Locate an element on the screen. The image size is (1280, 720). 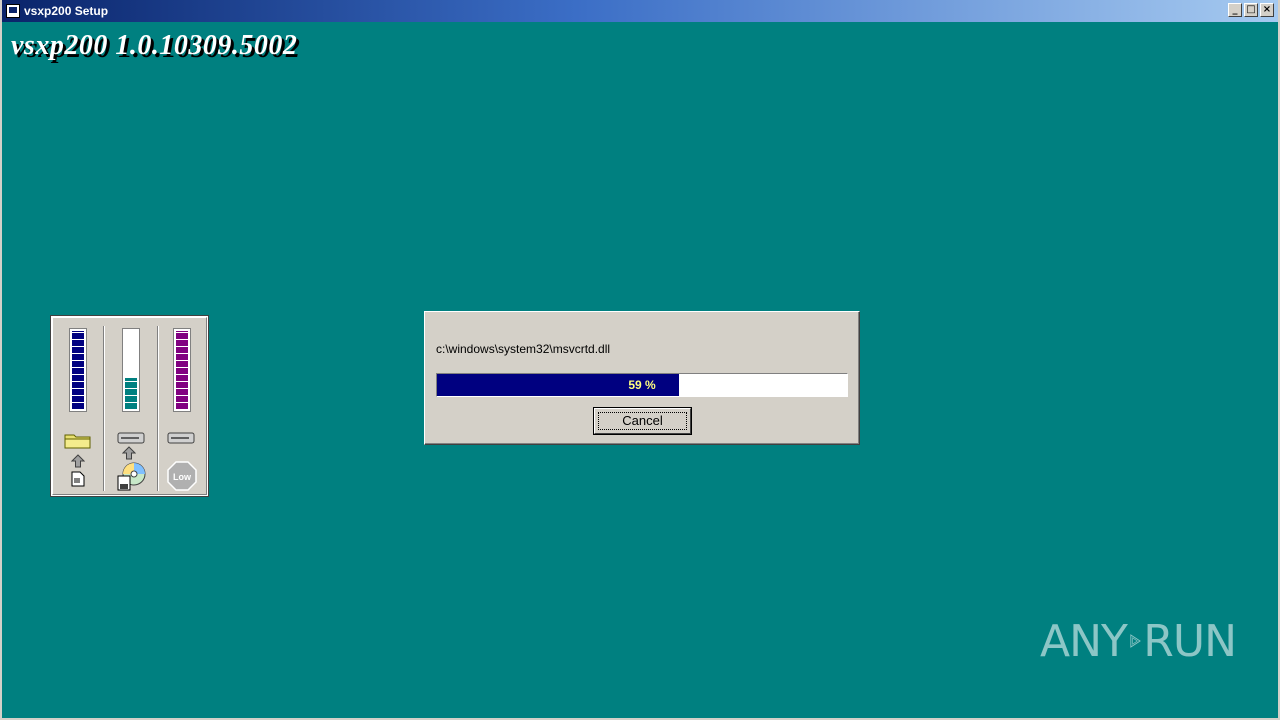
current-file-path: c:\windows\system32\msvcrtd.dll is located at coordinates (523, 349).